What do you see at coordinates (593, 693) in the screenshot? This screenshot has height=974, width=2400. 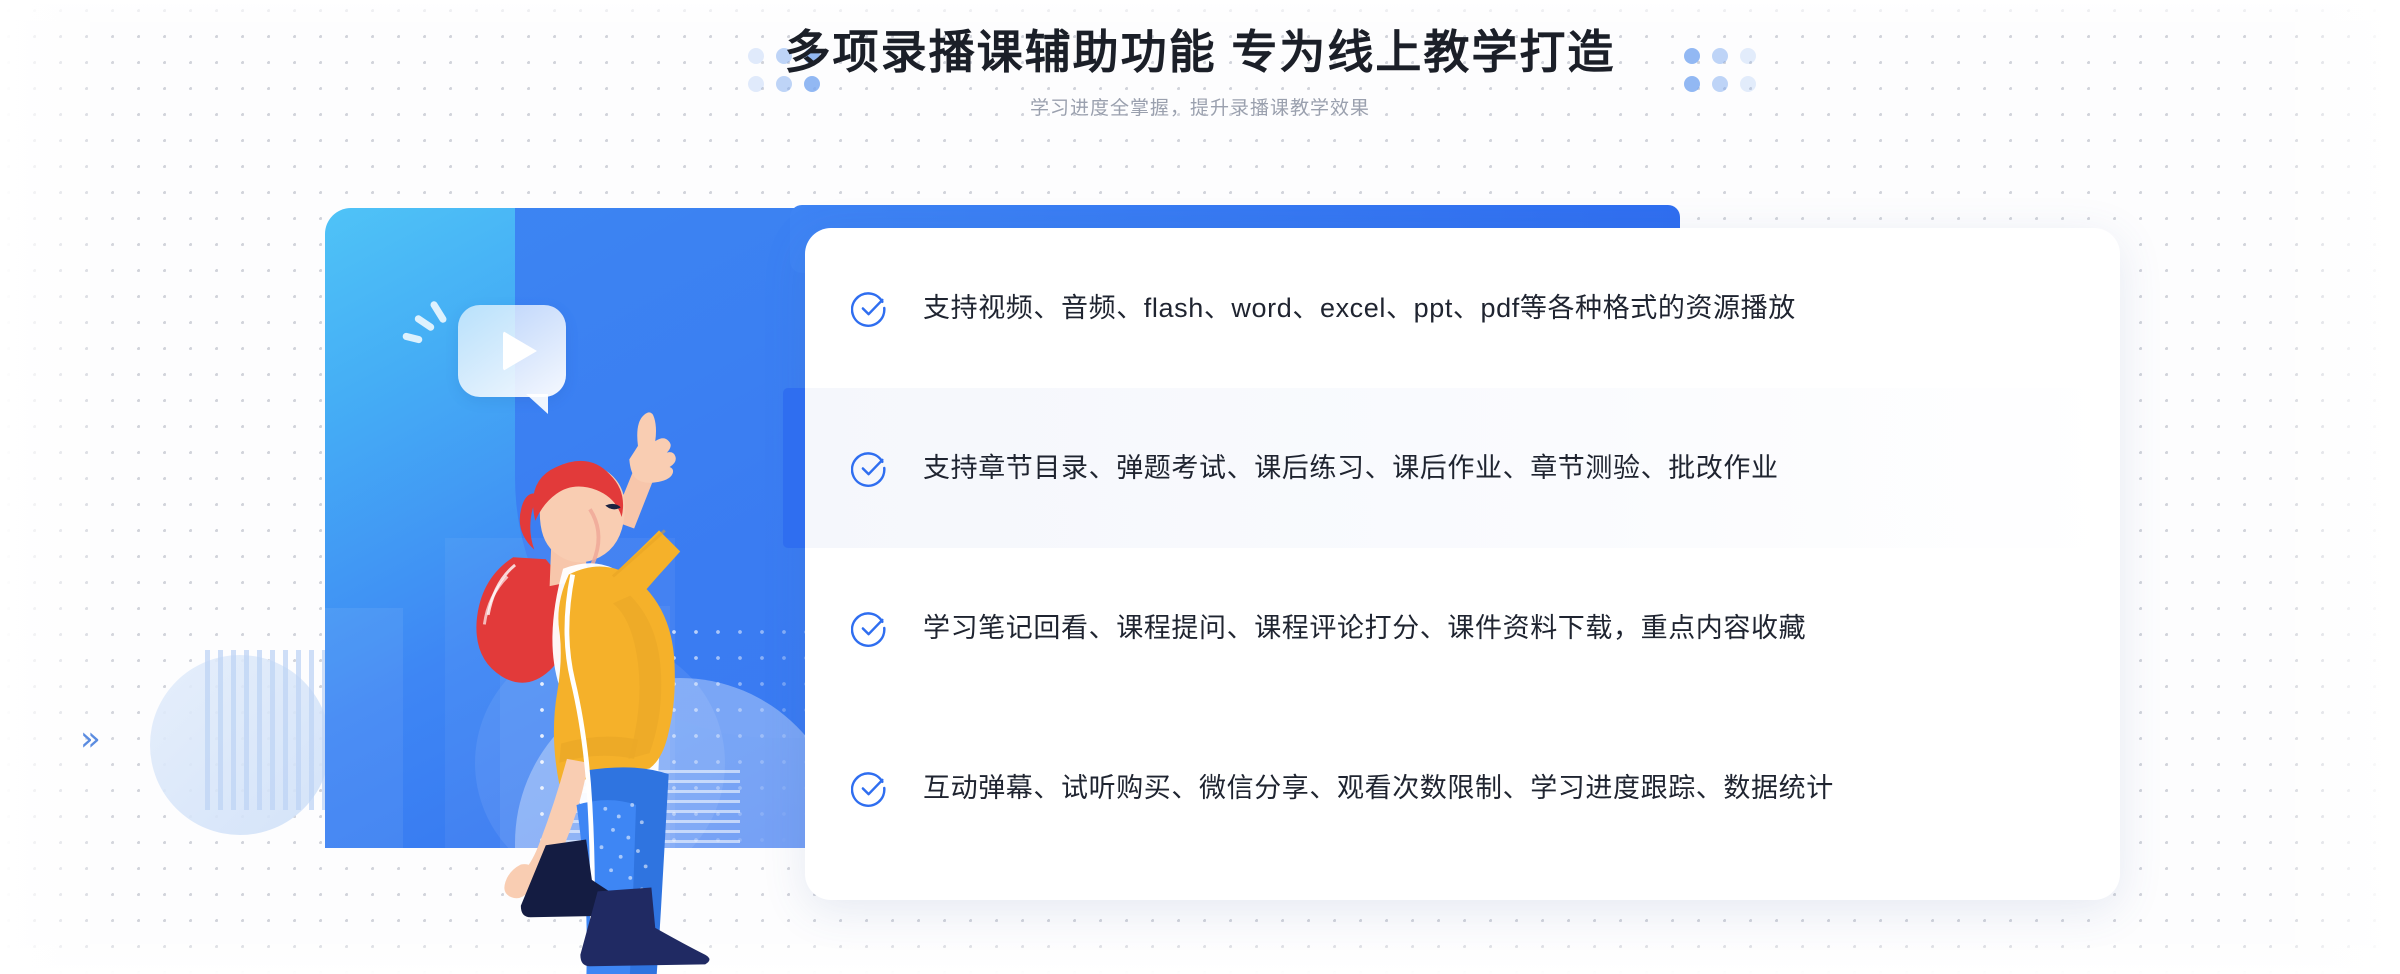 I see `person-illustration` at bounding box center [593, 693].